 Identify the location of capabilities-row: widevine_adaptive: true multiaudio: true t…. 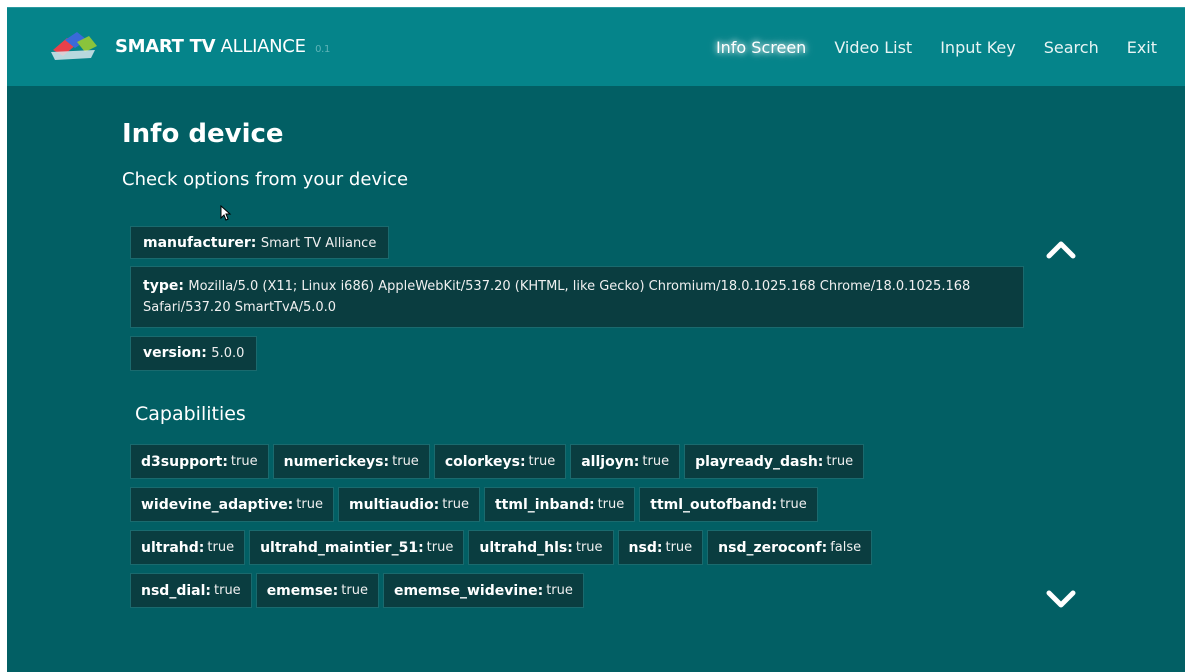
(474, 504).